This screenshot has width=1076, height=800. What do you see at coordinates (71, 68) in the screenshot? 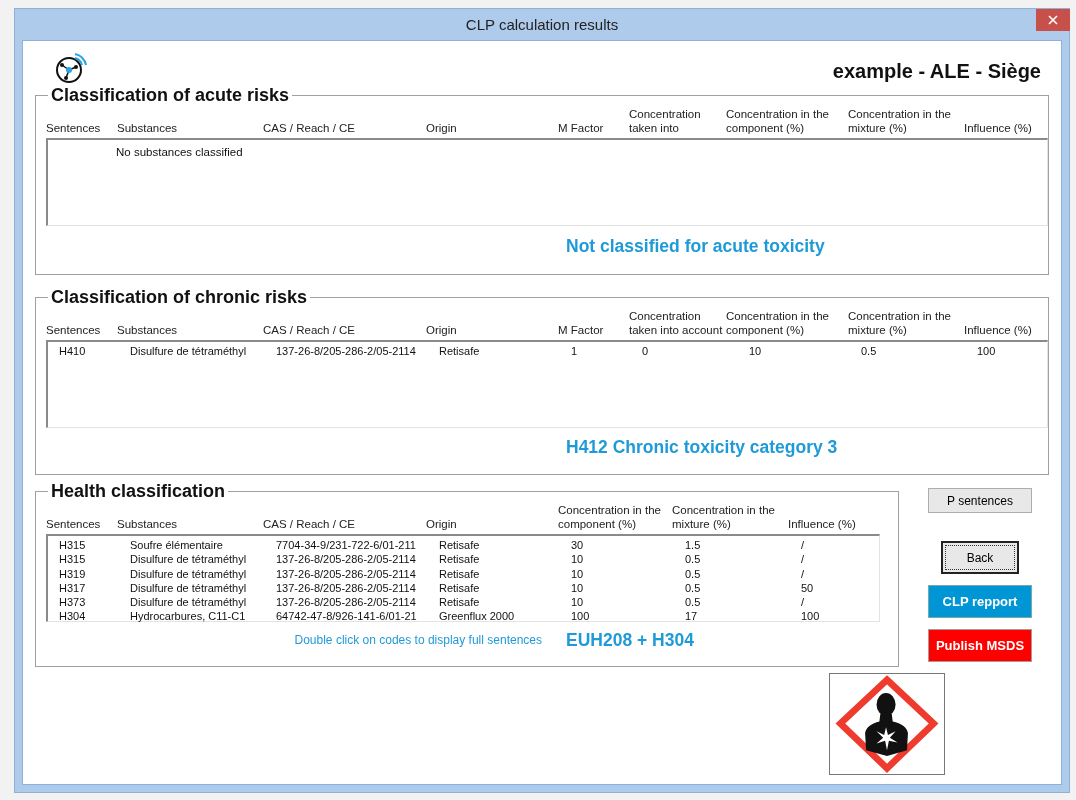
I see `logo-icon` at bounding box center [71, 68].